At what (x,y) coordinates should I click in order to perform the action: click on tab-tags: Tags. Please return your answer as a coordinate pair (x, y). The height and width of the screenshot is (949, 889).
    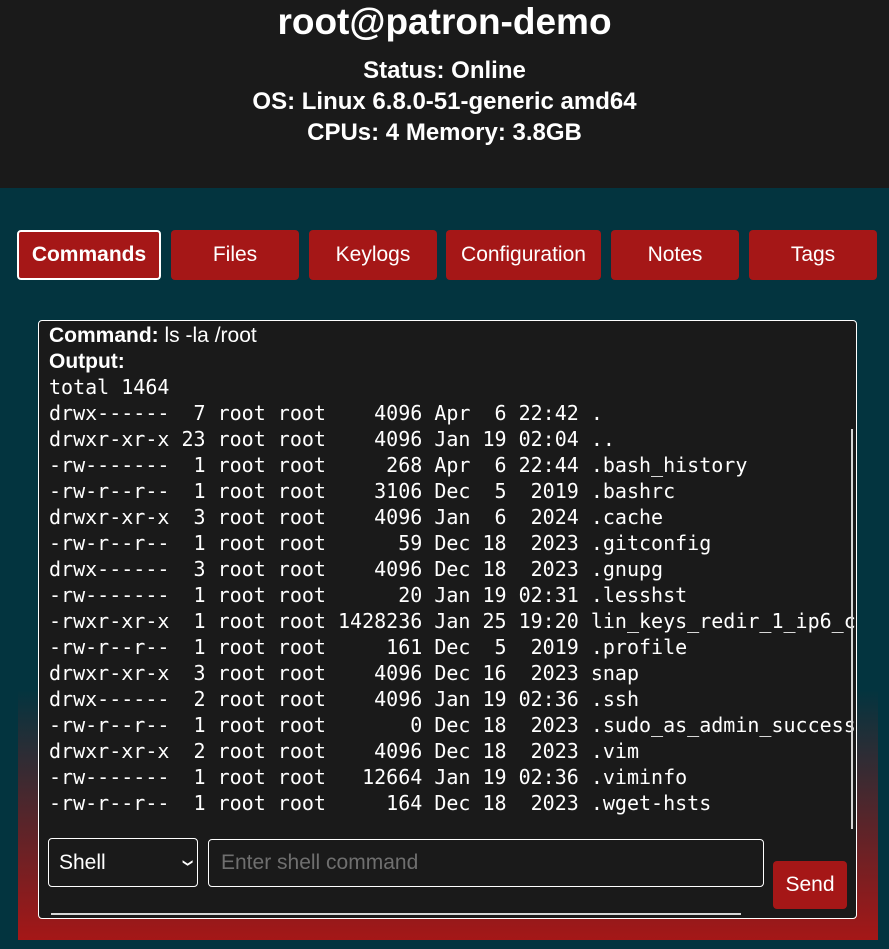
    Looking at the image, I should click on (813, 255).